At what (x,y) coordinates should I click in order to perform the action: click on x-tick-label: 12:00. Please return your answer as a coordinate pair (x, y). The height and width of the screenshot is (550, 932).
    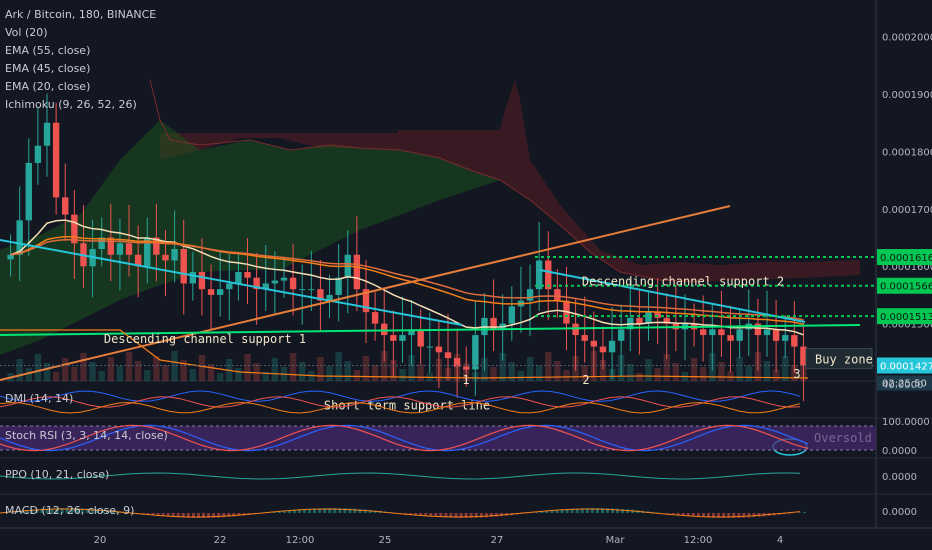
    Looking at the image, I should click on (300, 540).